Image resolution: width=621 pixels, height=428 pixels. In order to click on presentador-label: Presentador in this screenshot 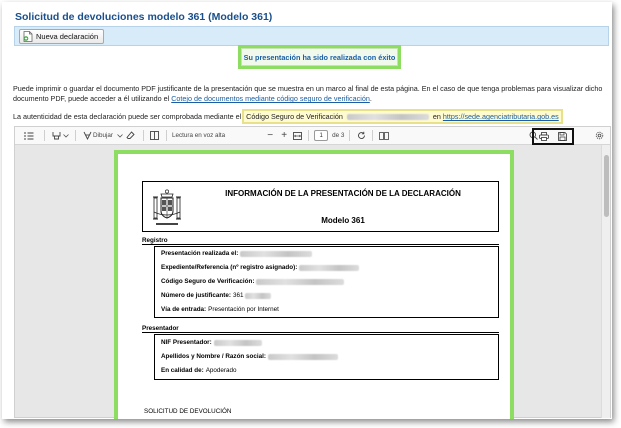, I will do `click(160, 328)`.